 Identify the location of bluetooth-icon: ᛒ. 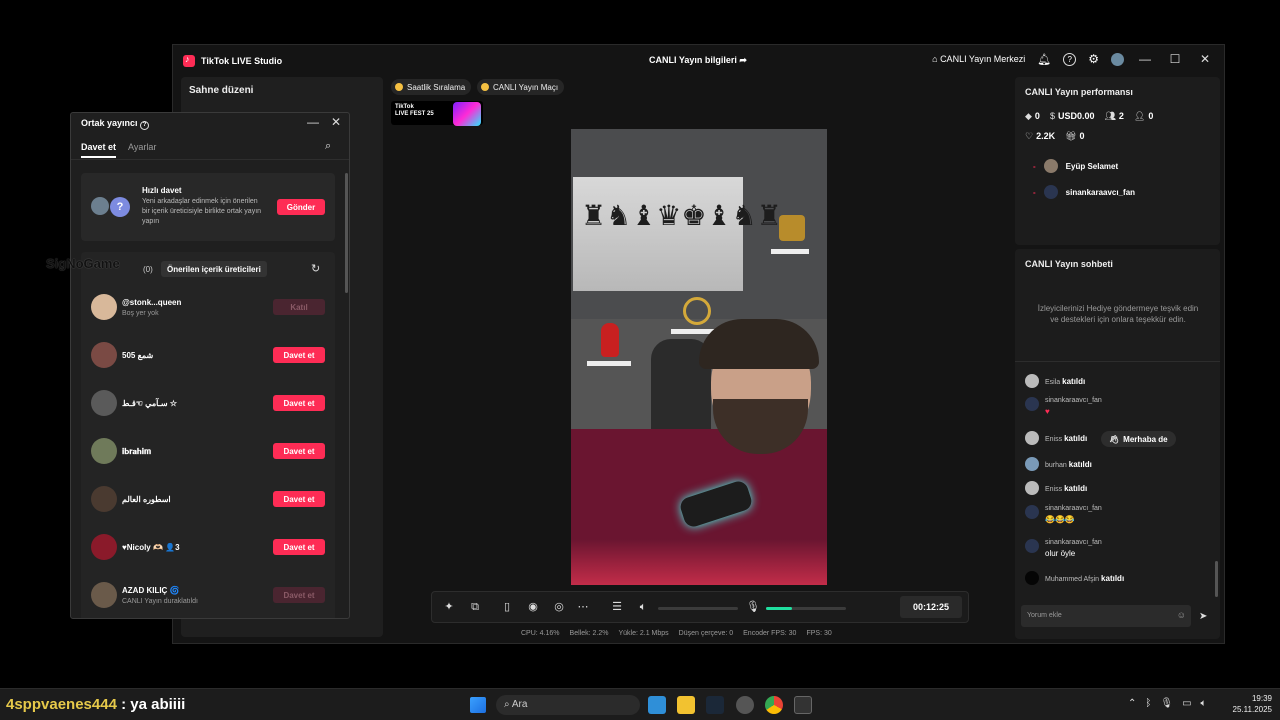
(1148, 703).